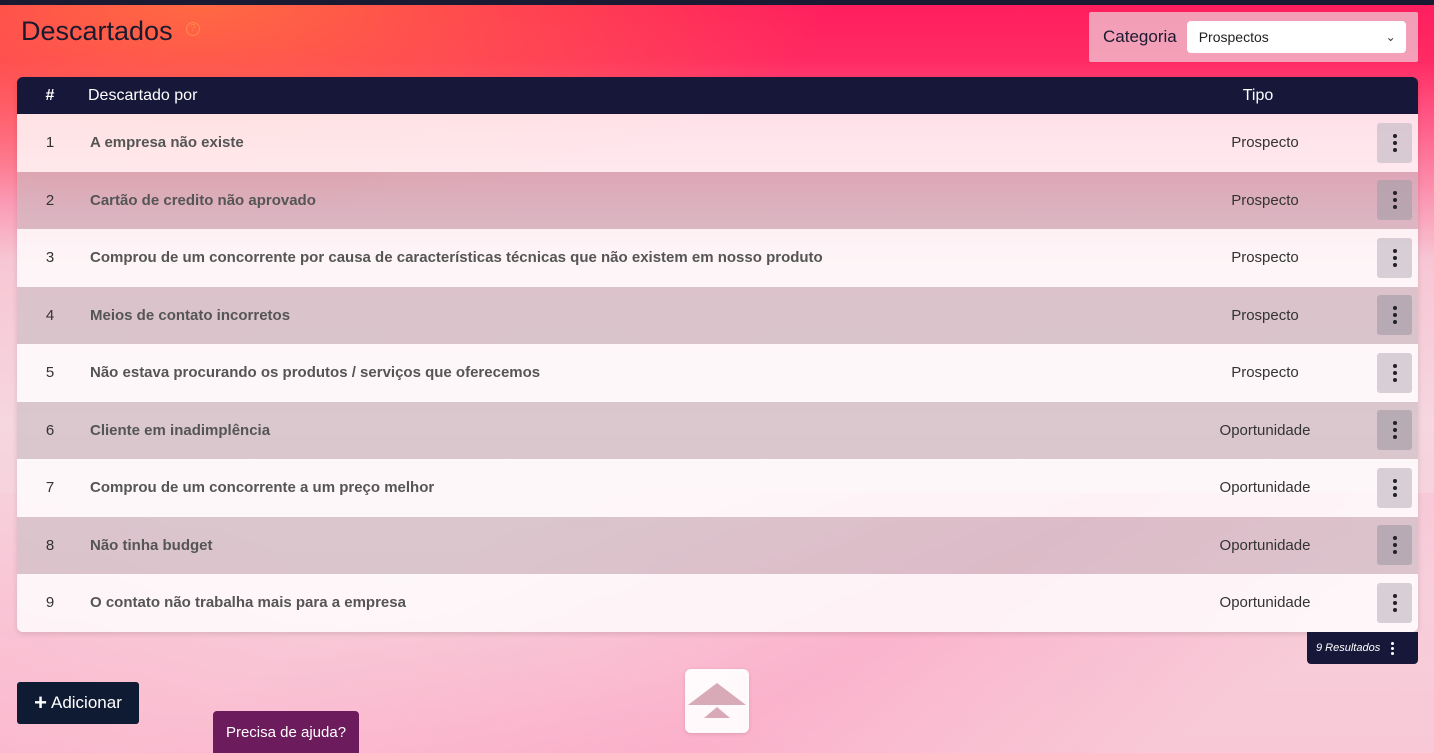 The height and width of the screenshot is (753, 1434). I want to click on arrow-up-icon, so click(717, 694).